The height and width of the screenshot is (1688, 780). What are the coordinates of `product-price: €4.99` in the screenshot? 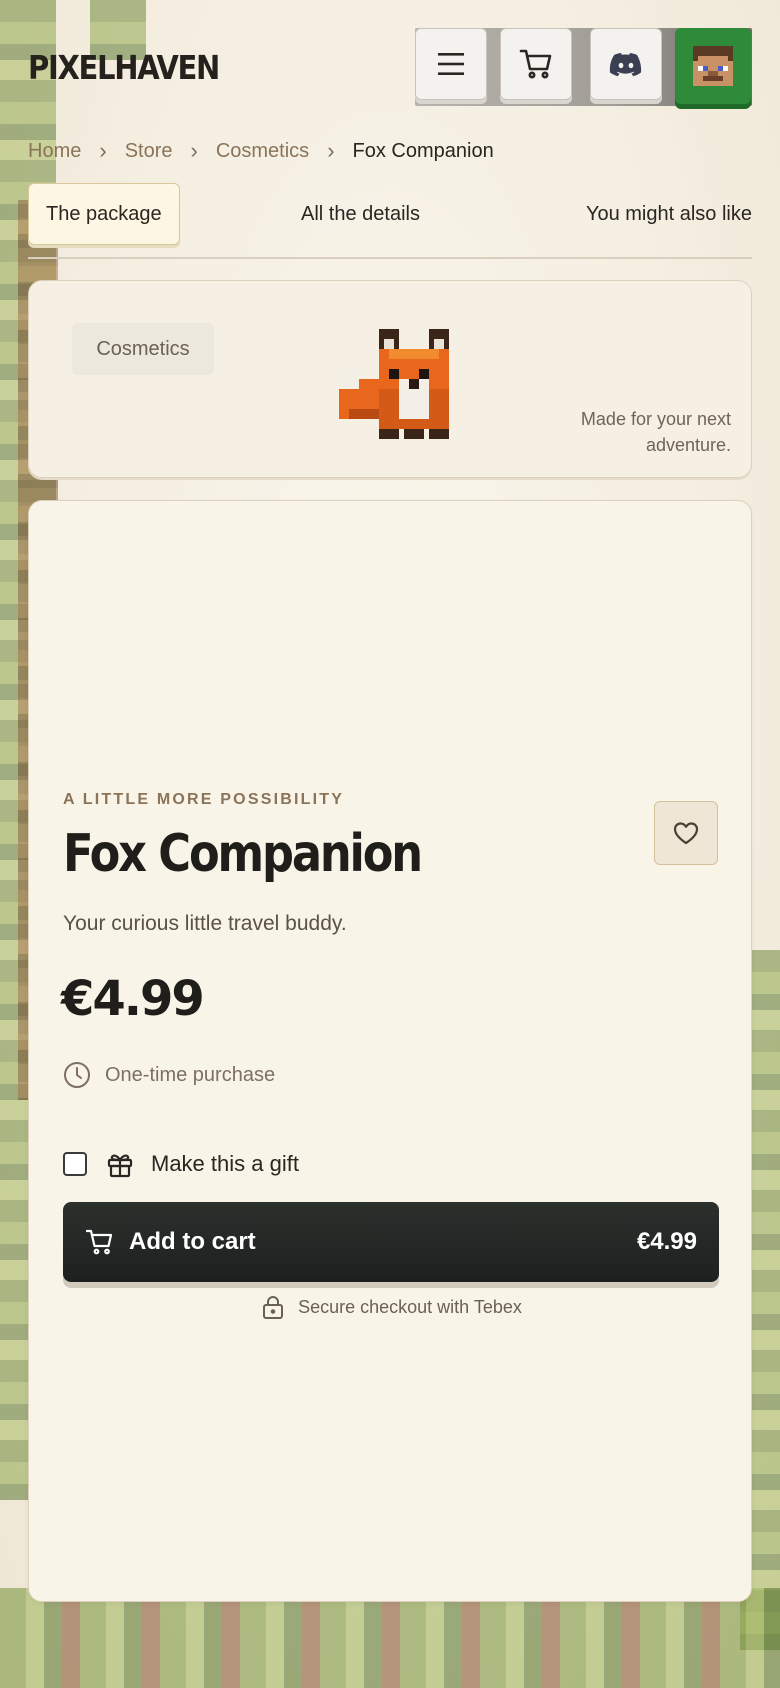 It's located at (133, 999).